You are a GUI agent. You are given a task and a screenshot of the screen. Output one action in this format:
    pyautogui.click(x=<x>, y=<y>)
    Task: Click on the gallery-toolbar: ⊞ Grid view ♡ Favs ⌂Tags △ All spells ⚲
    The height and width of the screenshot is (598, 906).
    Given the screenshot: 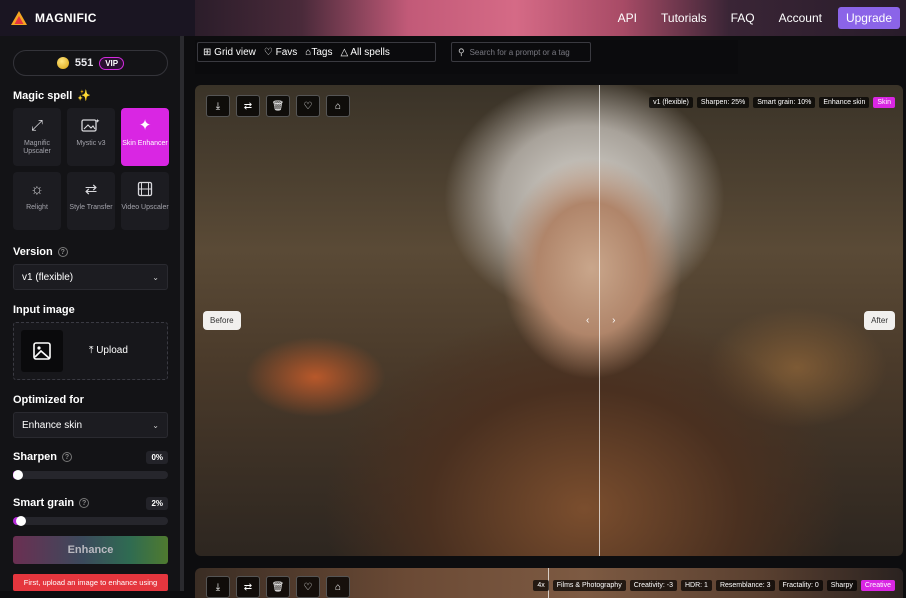 What is the action you would take?
    pyautogui.click(x=466, y=57)
    